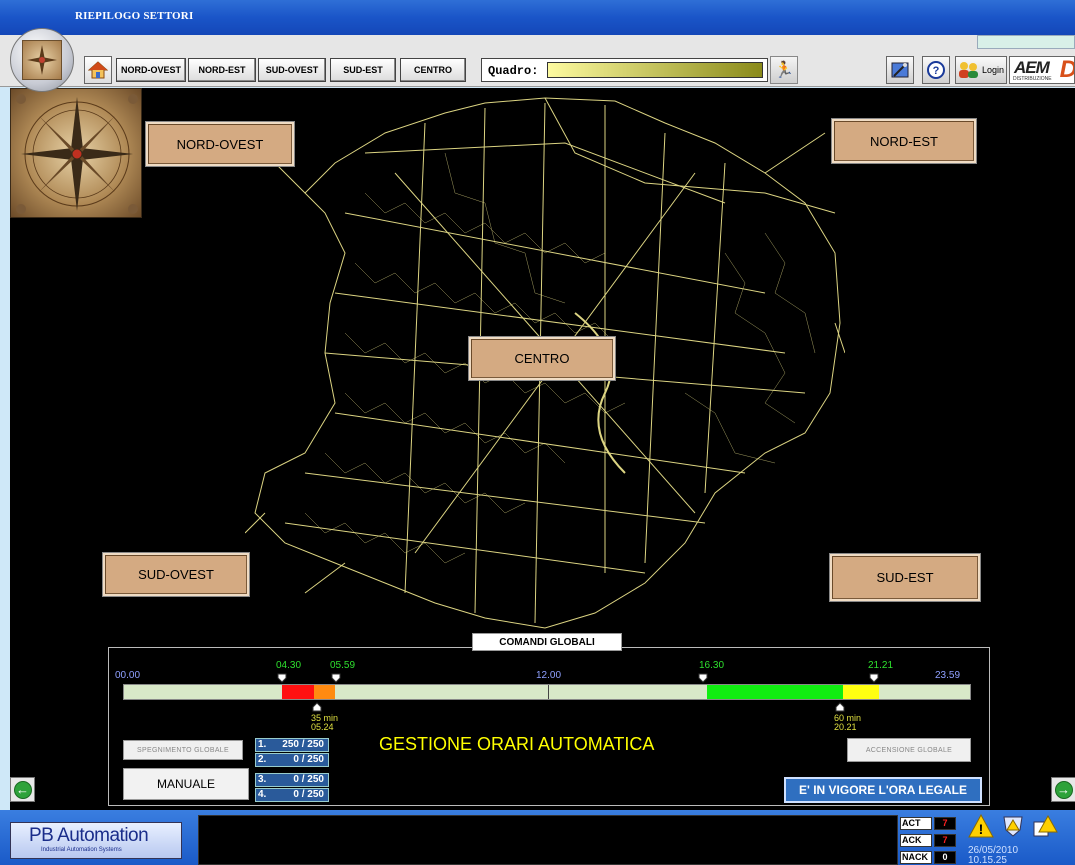 The image size is (1075, 865). Describe the element at coordinates (134, 16) in the screenshot. I see `window-title: RIEPILOGO SETTORI` at that location.